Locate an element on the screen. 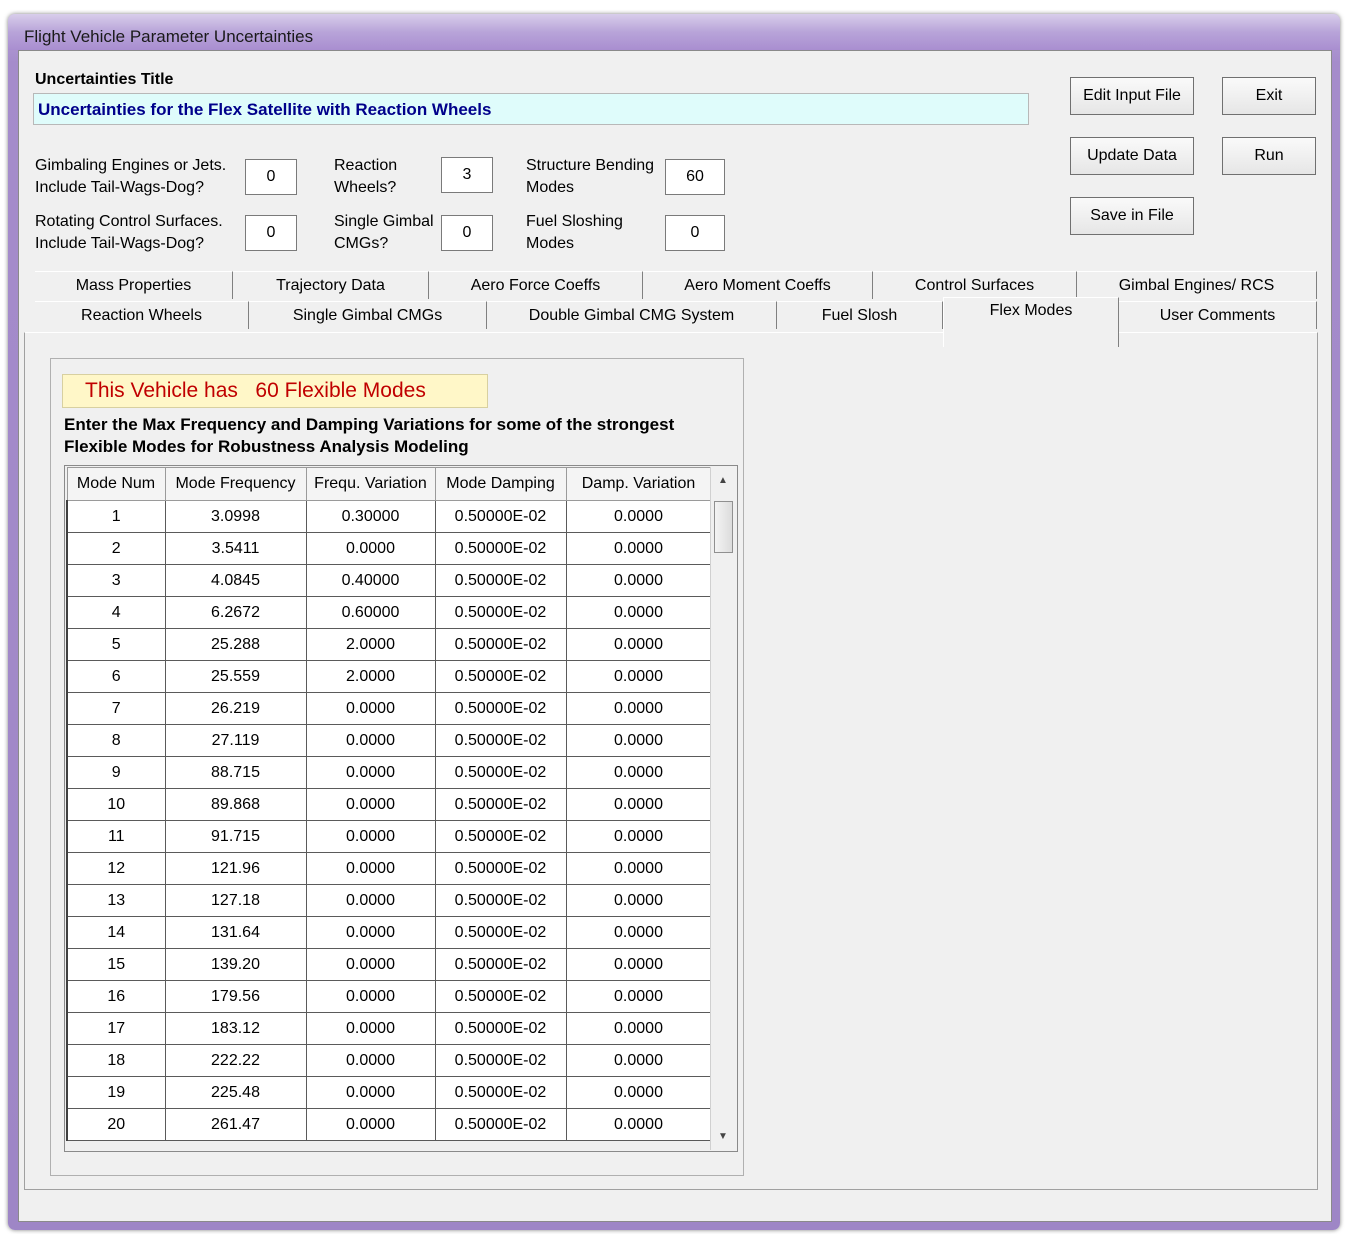  scroll-thumb is located at coordinates (723, 527).